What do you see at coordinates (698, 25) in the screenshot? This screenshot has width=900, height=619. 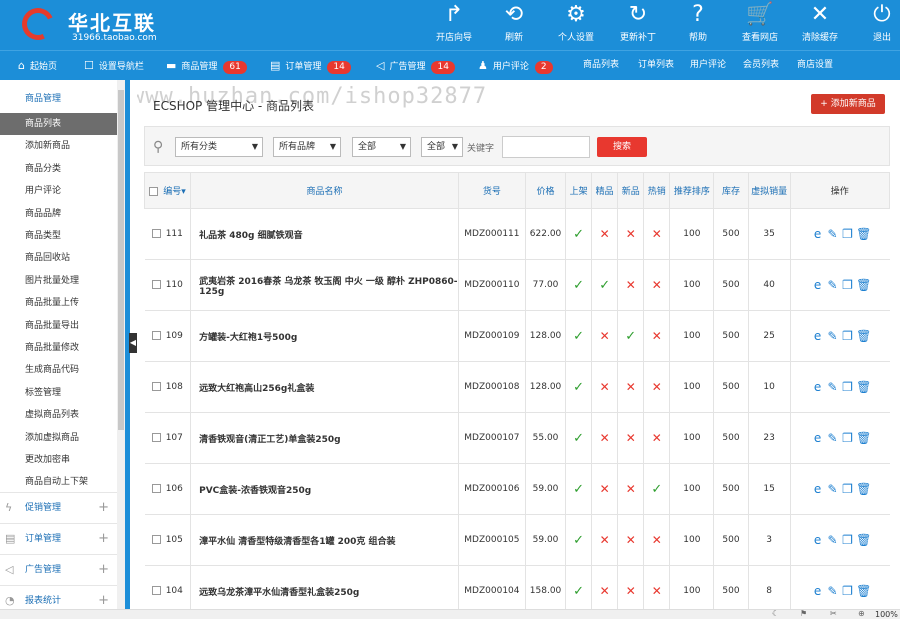 I see `toolbar-button-4: ? 帮助` at bounding box center [698, 25].